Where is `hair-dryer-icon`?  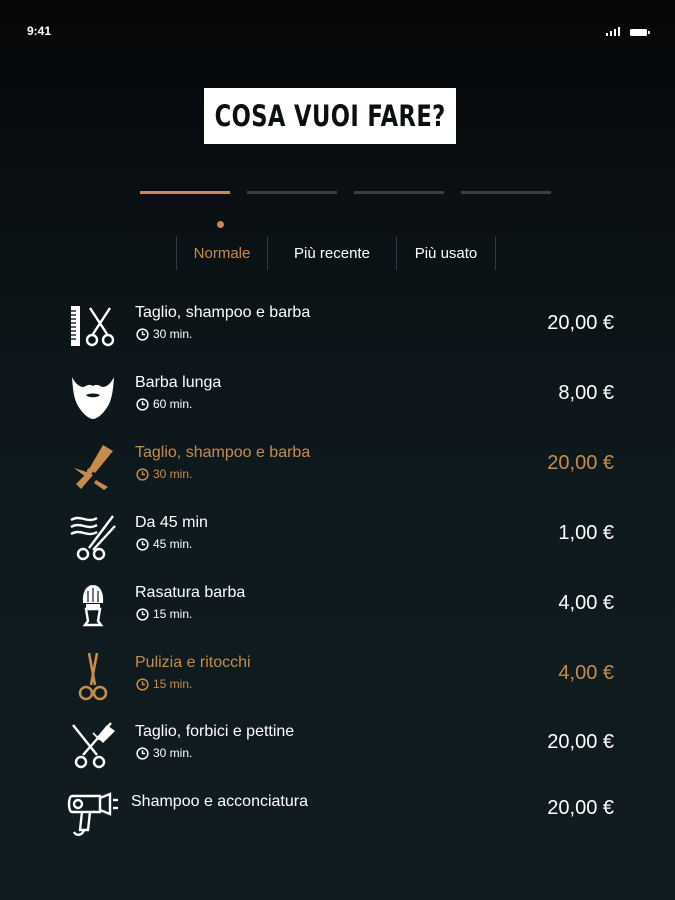
hair-dryer-icon is located at coordinates (93, 814).